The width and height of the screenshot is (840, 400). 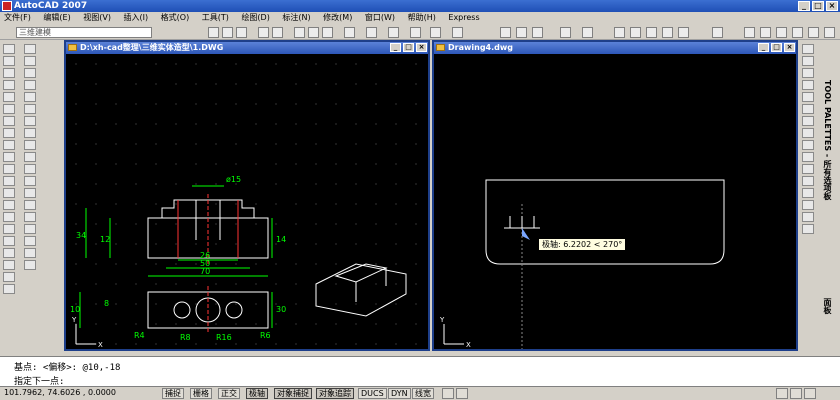 I want to click on layer-props-icon, so click(x=829, y=32).